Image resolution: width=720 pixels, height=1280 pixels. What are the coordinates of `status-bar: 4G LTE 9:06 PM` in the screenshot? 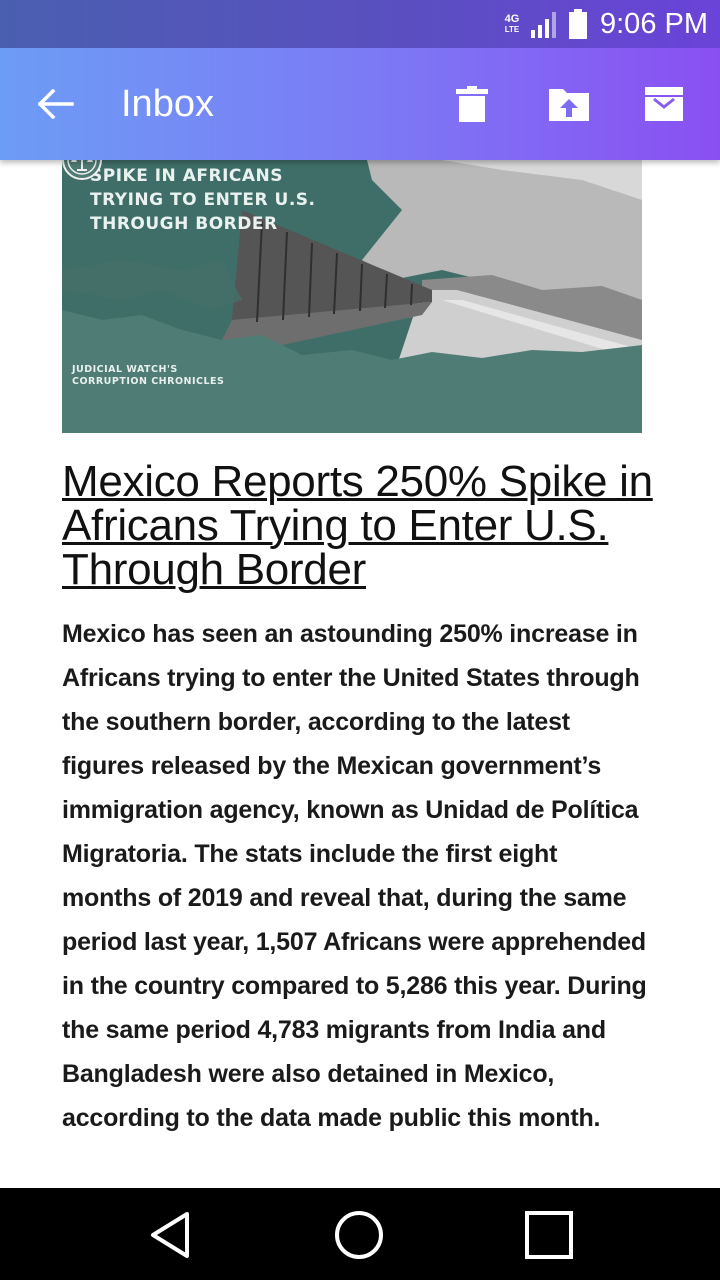 It's located at (360, 24).